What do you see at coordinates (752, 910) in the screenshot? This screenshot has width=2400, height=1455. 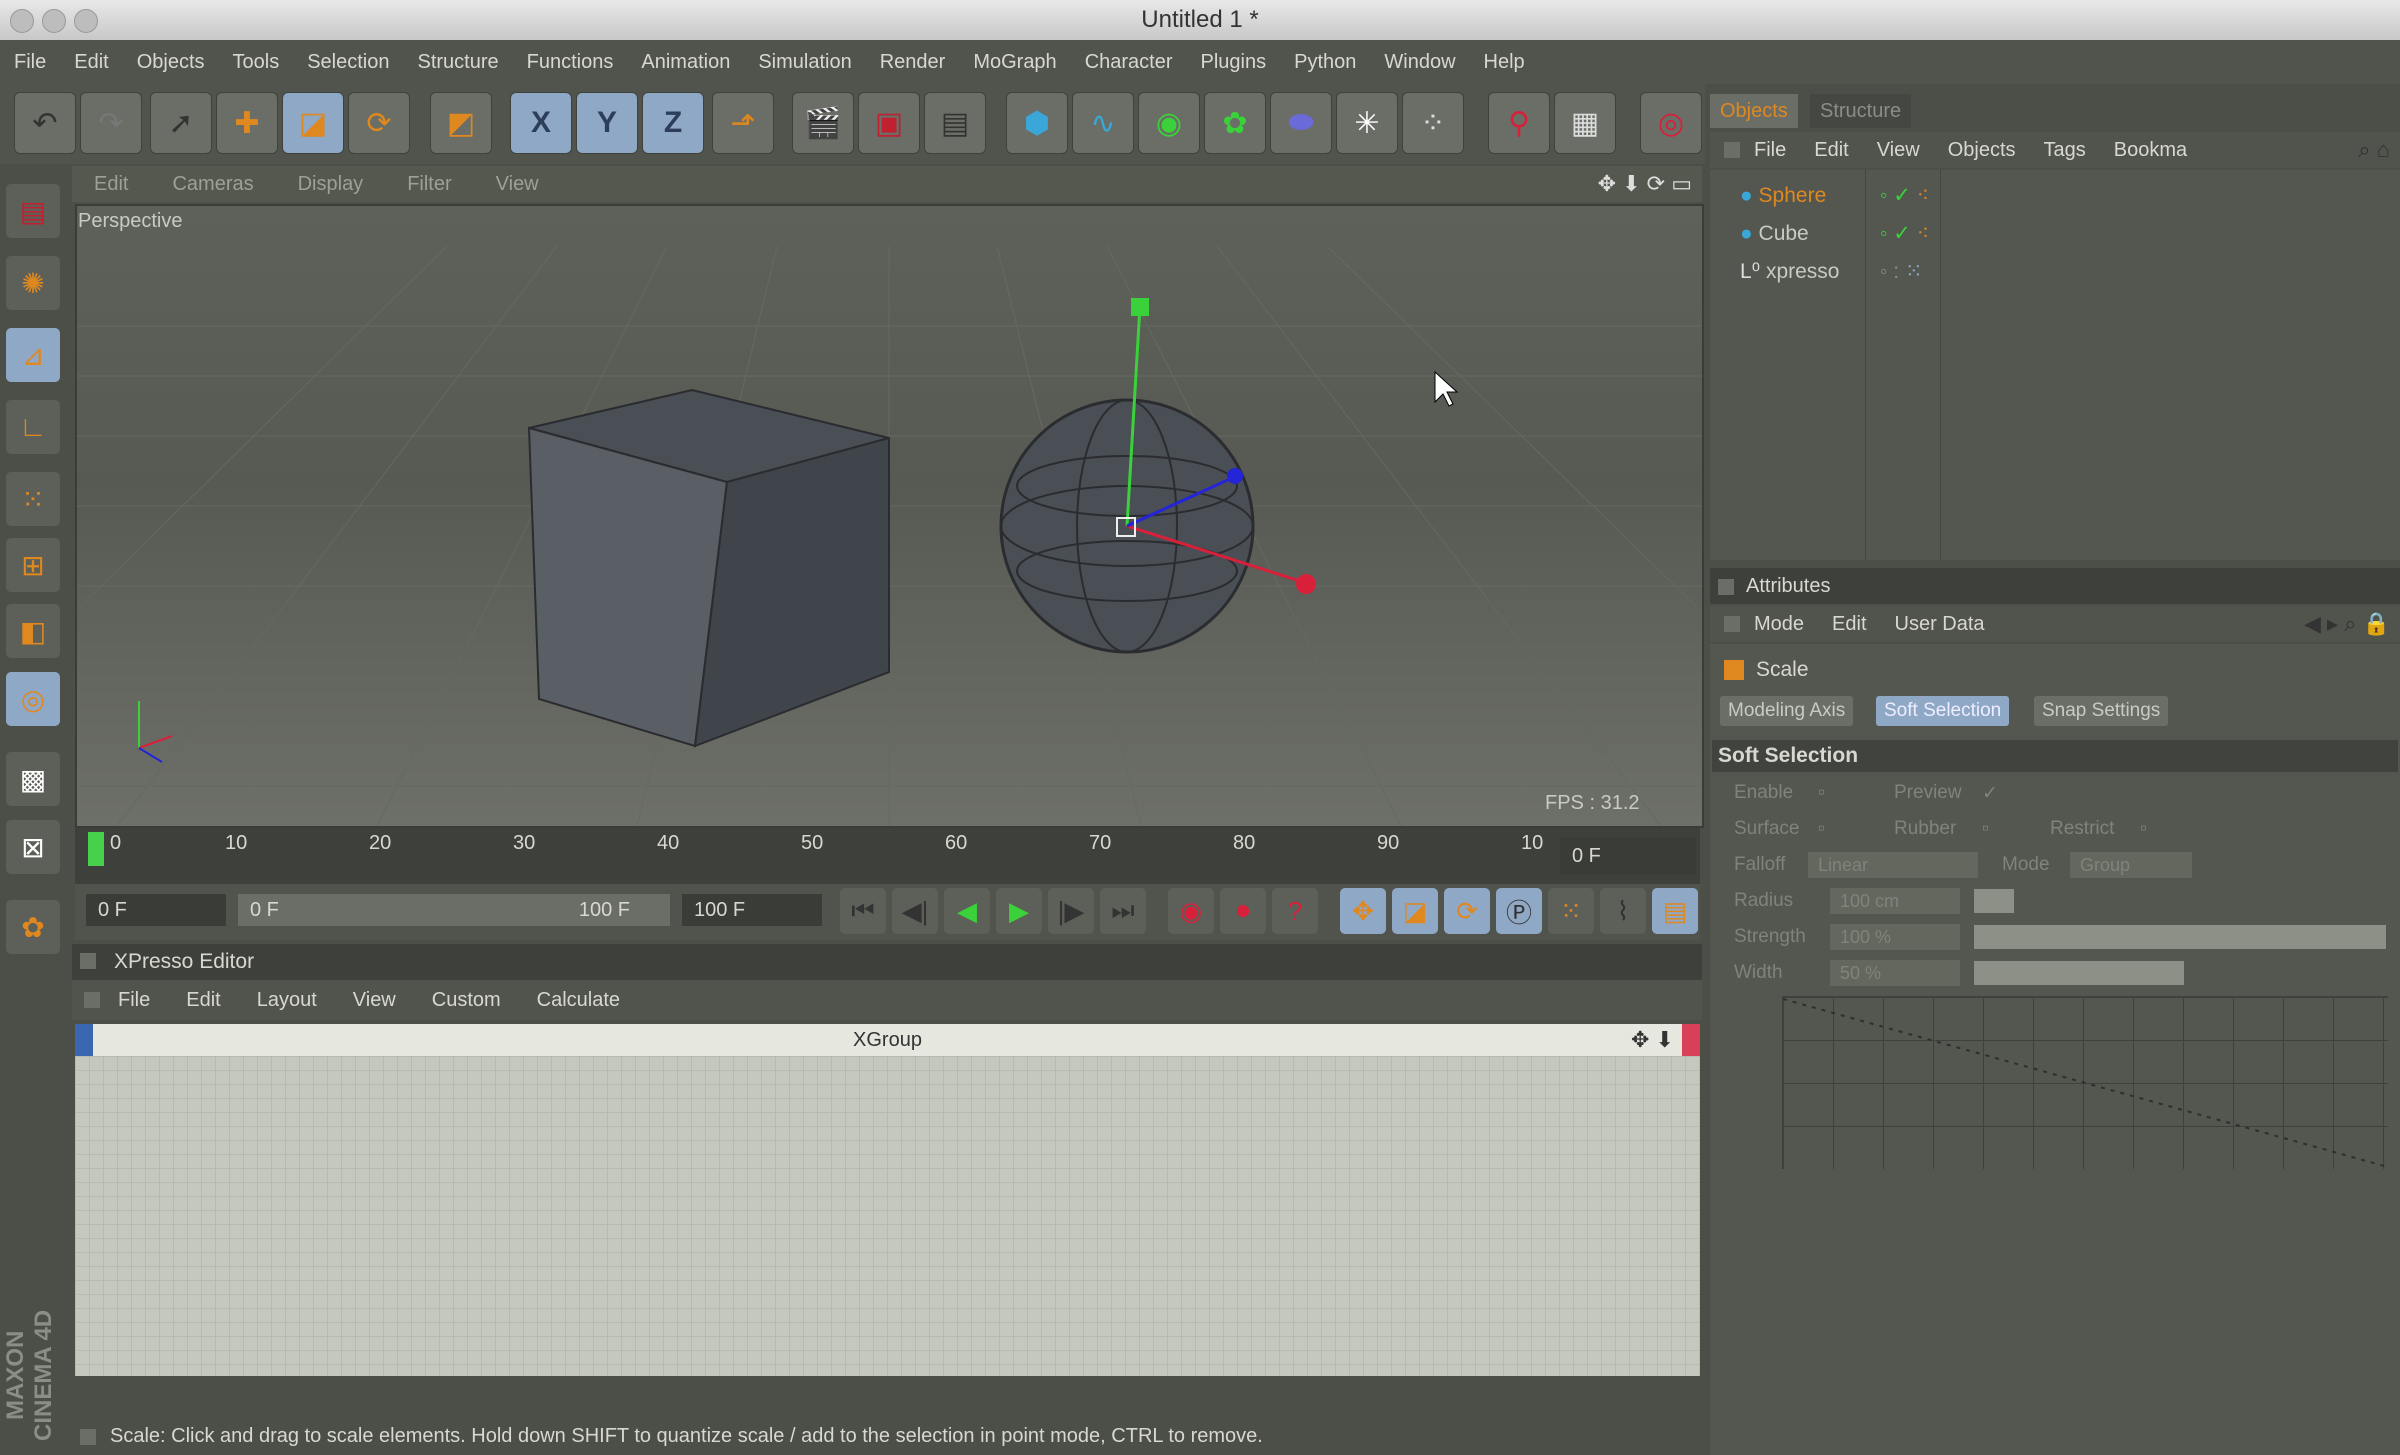 I see `end-frame-field: 100 F` at bounding box center [752, 910].